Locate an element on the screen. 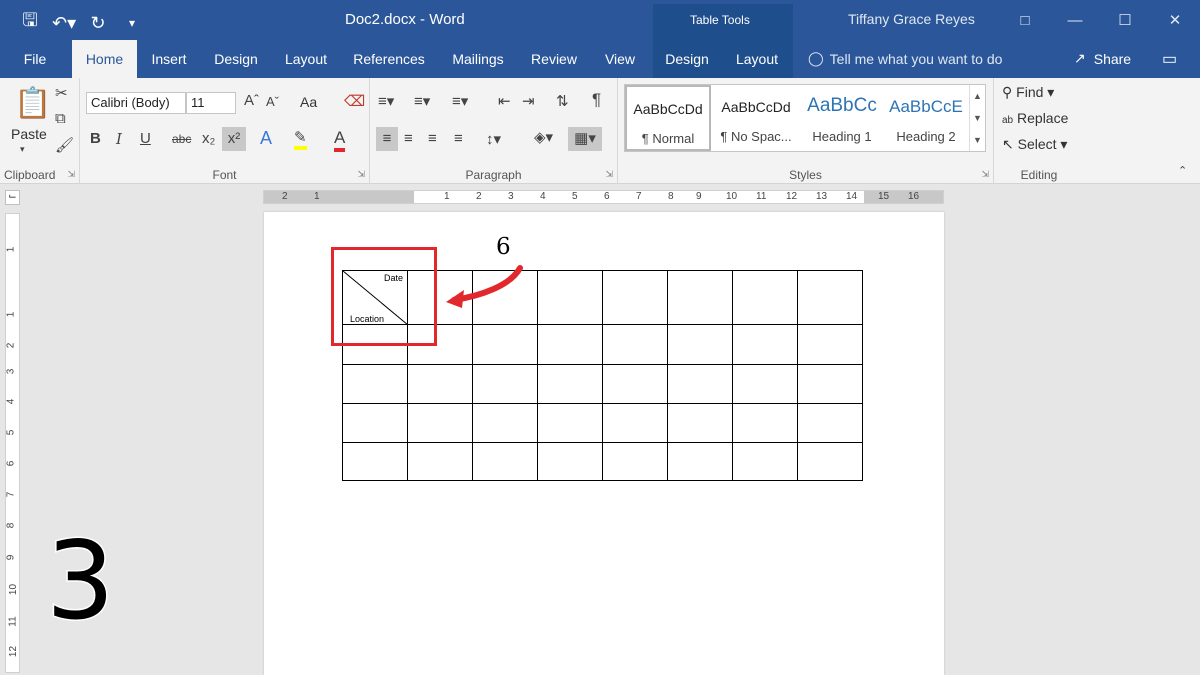  tell-me-box: ◯ Tell me what you want to do is located at coordinates (905, 58).